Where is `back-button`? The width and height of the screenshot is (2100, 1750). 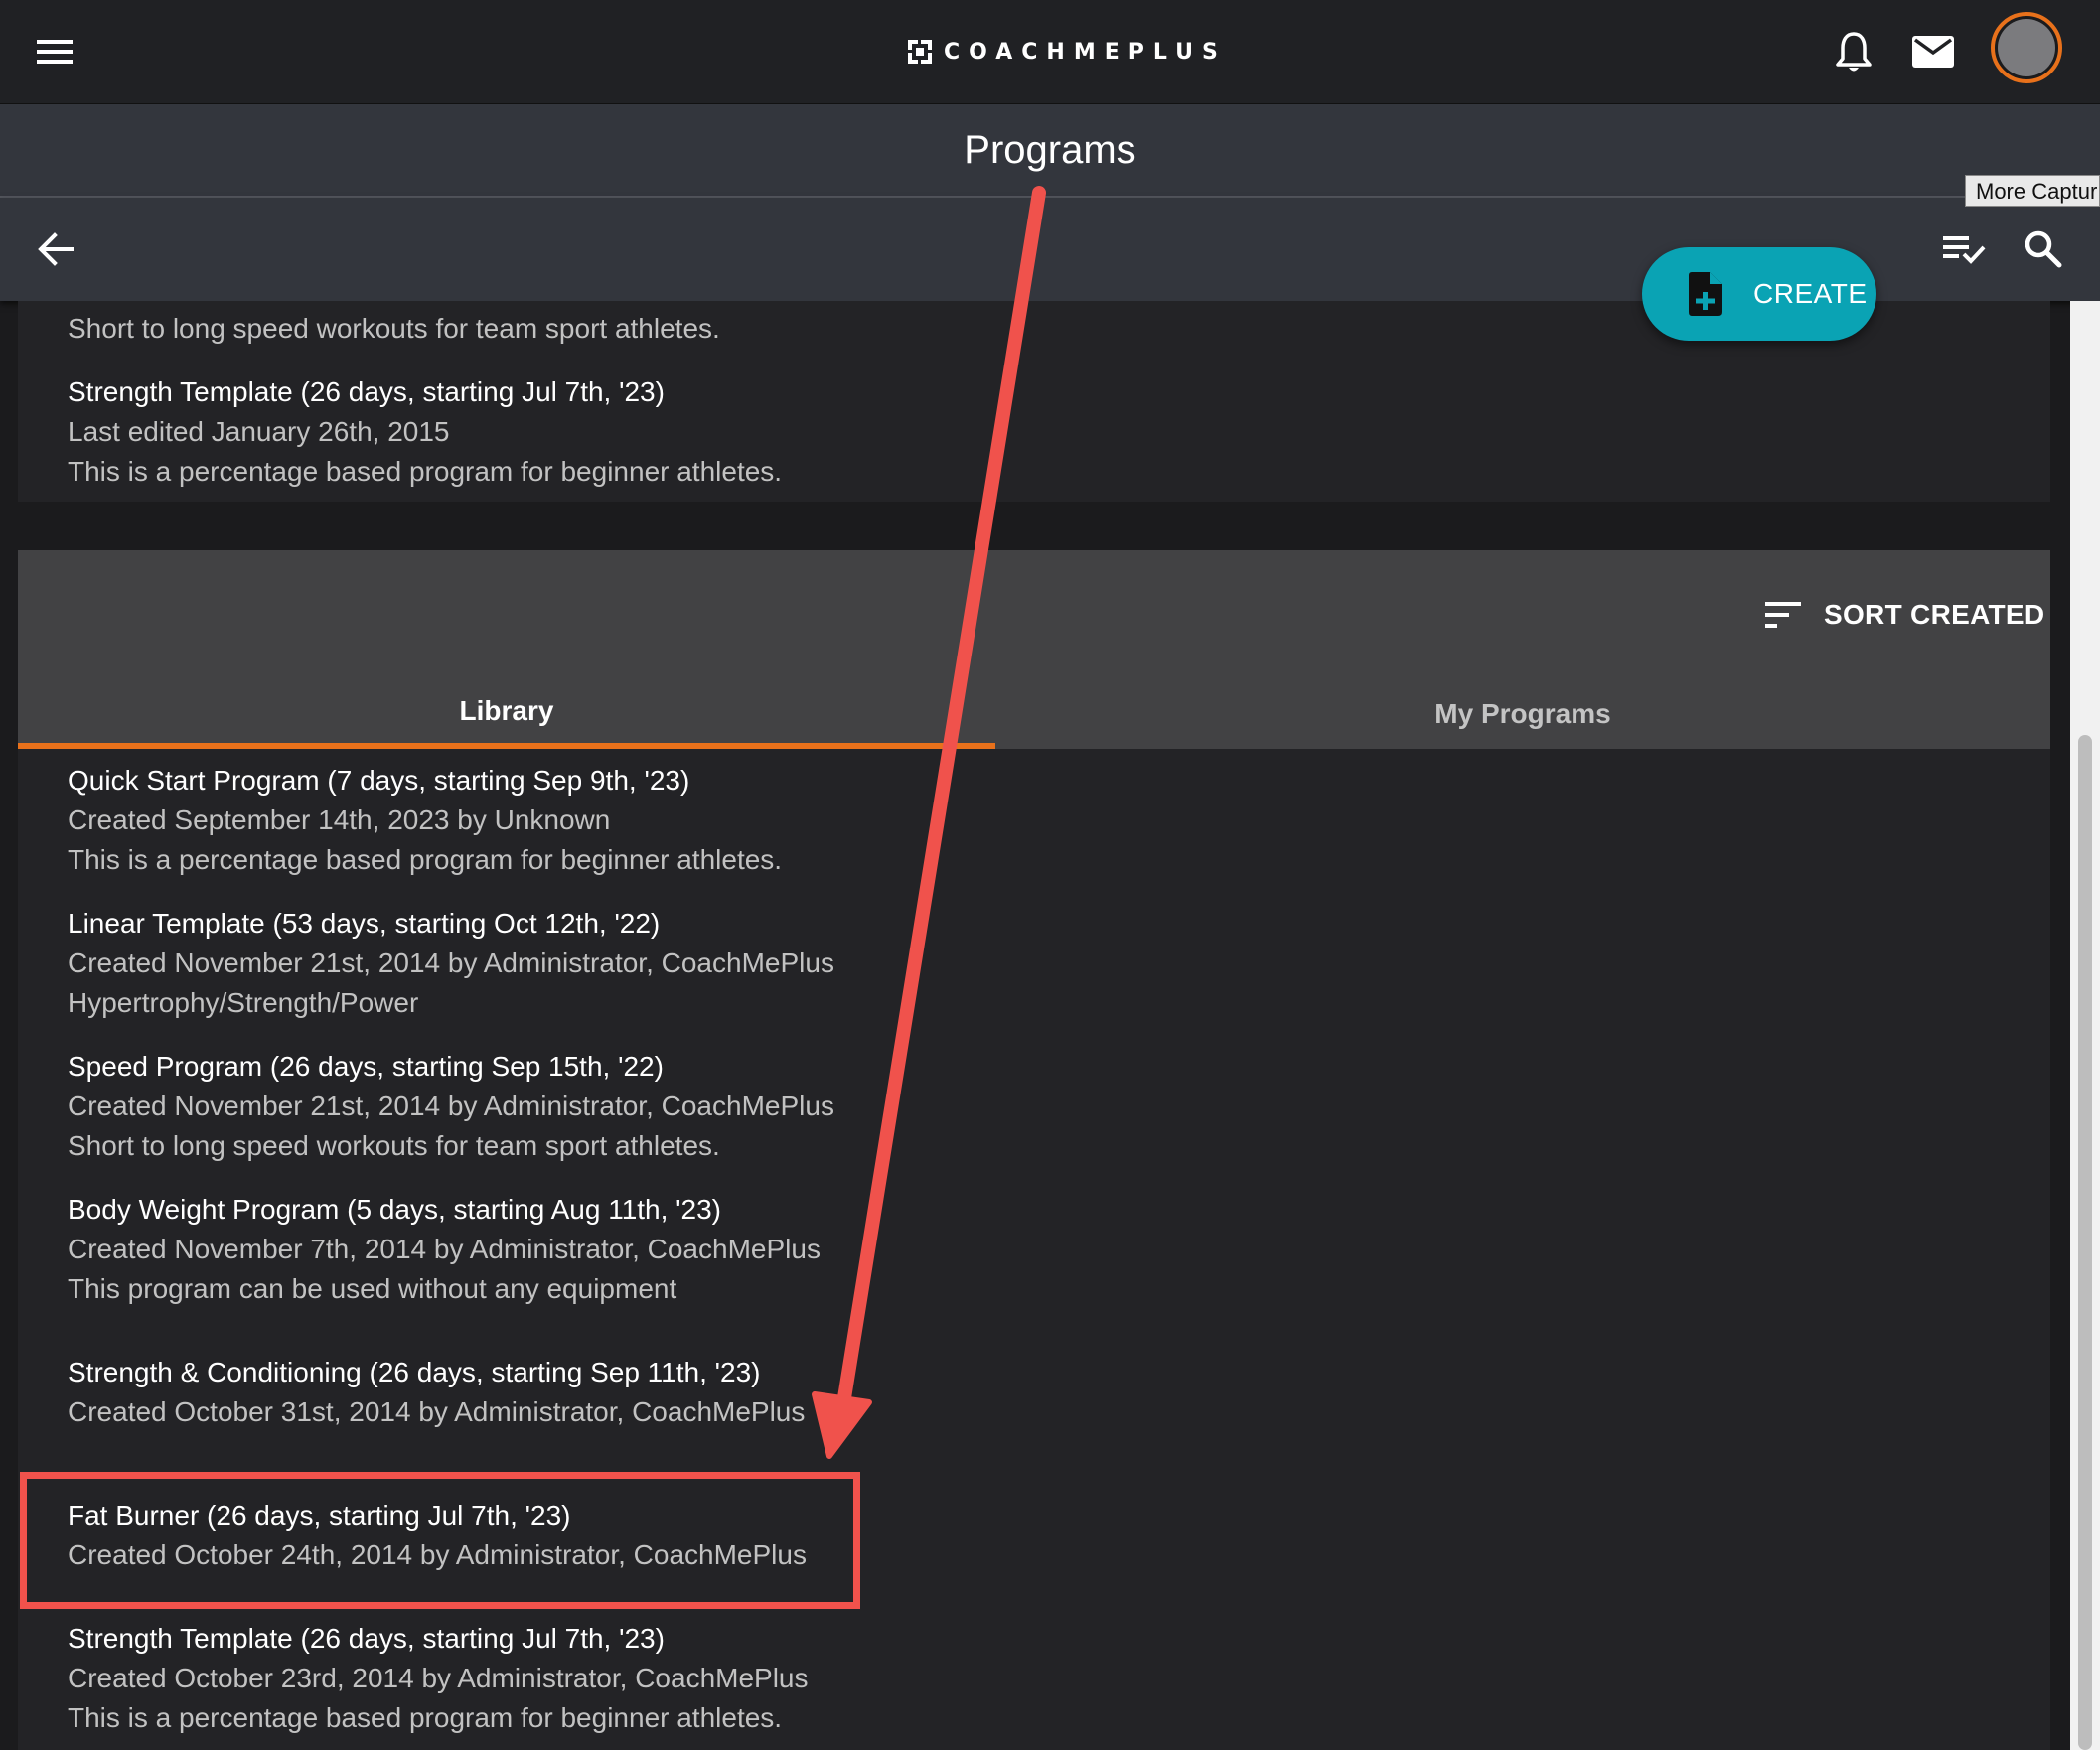 back-button is located at coordinates (55, 249).